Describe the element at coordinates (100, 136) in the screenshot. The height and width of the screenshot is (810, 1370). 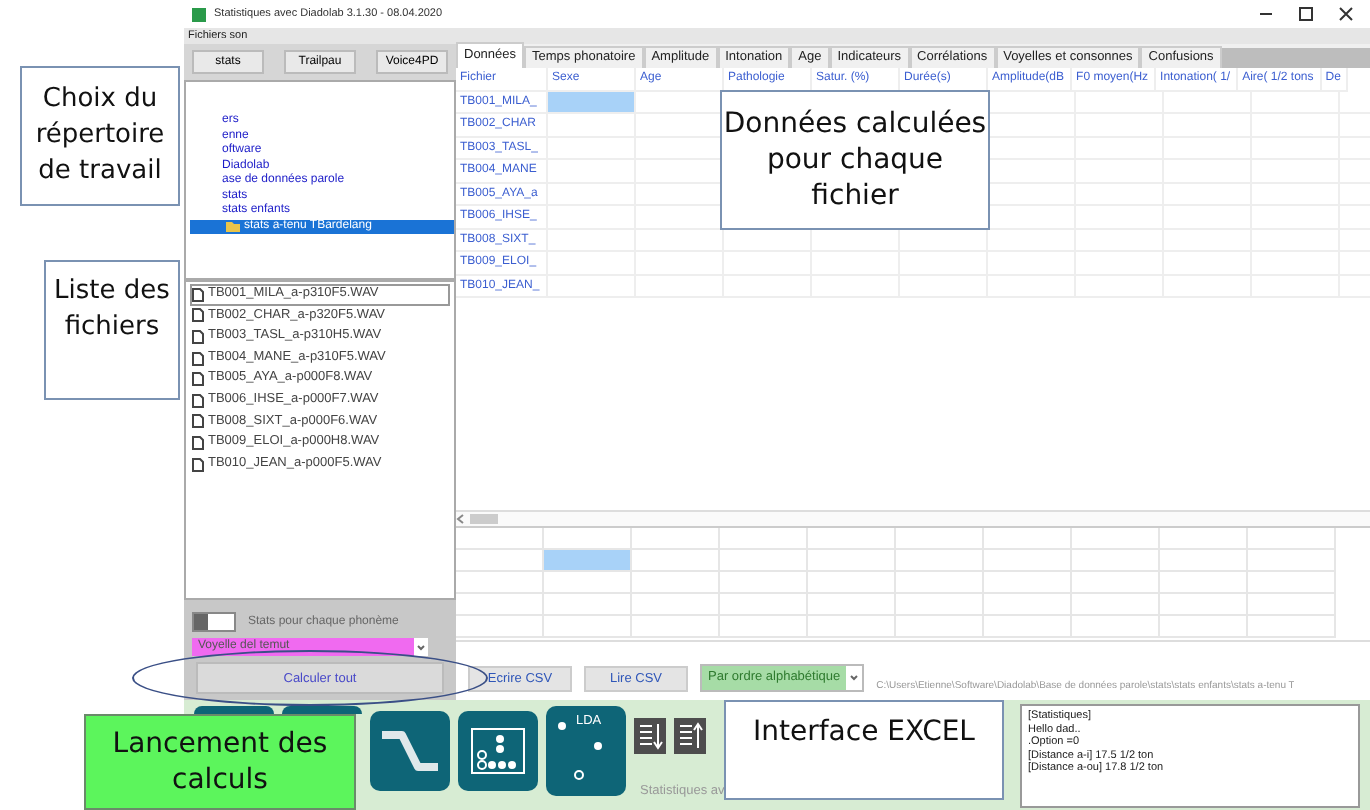
I see `callout: Choix du répertoire de travail` at that location.